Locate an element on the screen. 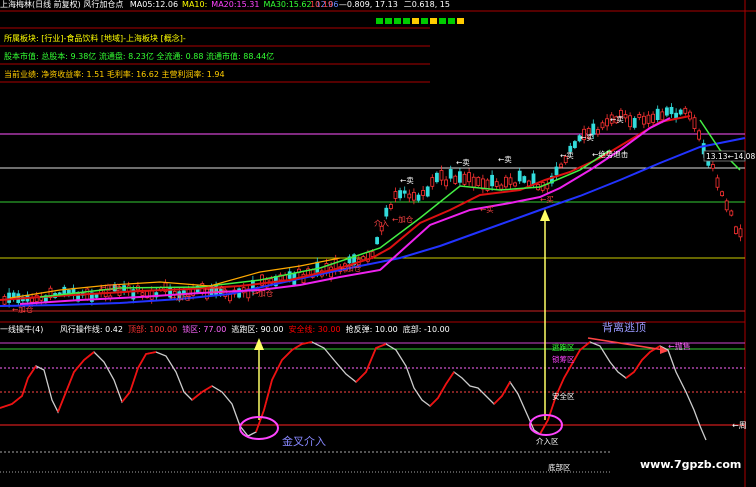  zone-label: 锁筹区 is located at coordinates (563, 359).